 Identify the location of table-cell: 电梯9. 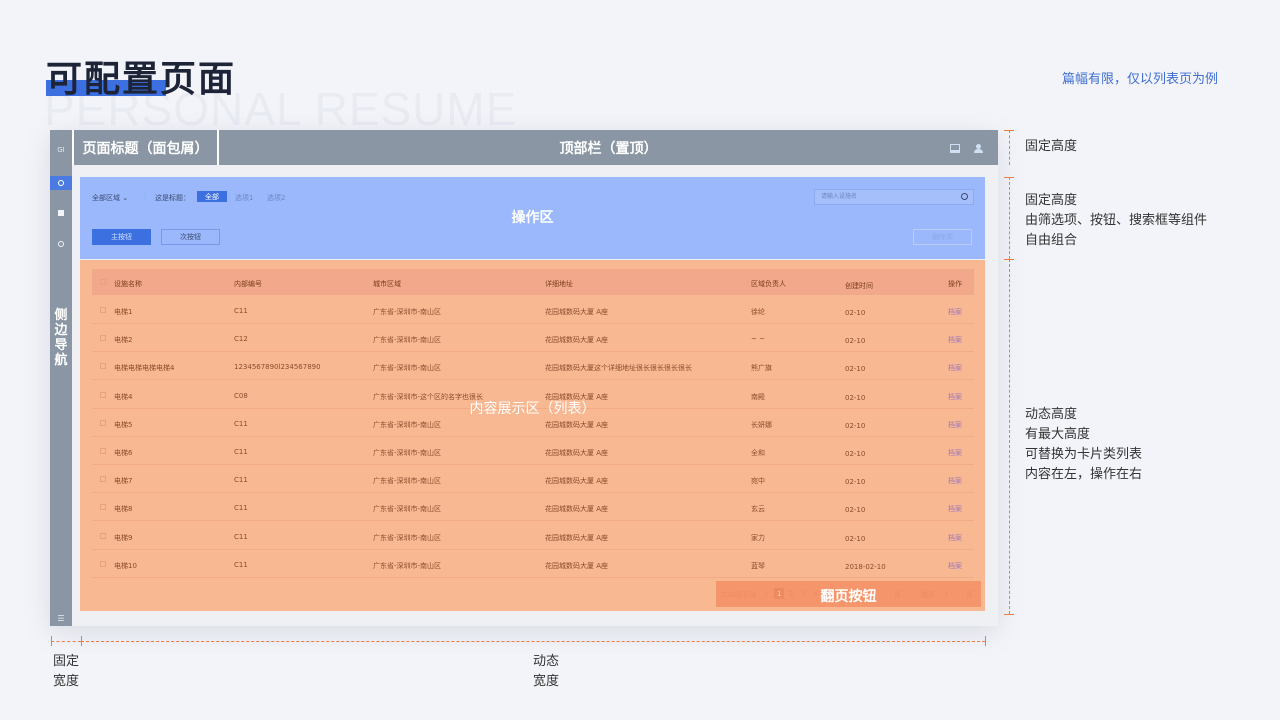
(123, 537).